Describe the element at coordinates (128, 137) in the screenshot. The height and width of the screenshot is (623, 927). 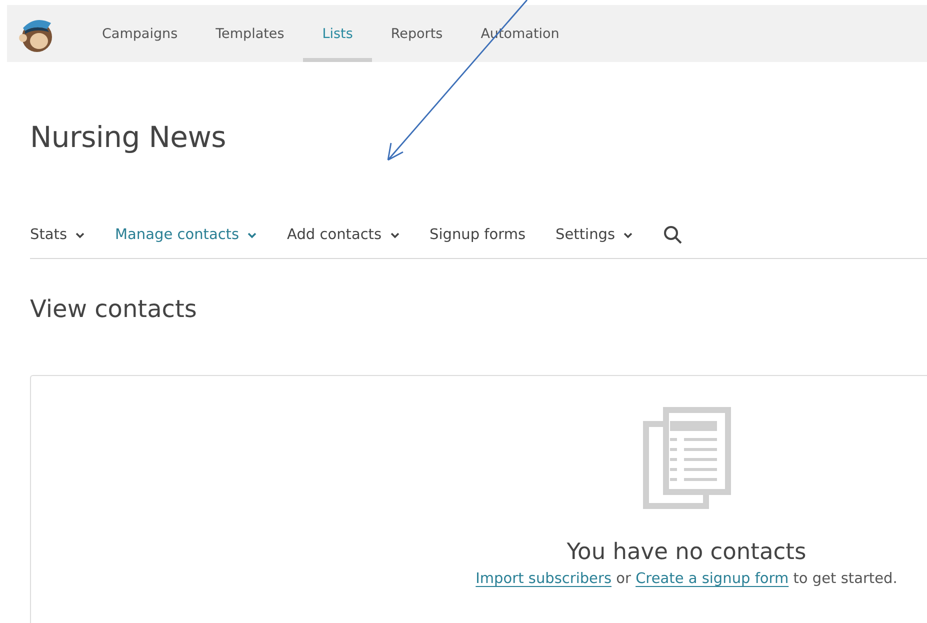
I see `page-title: Nursing News` at that location.